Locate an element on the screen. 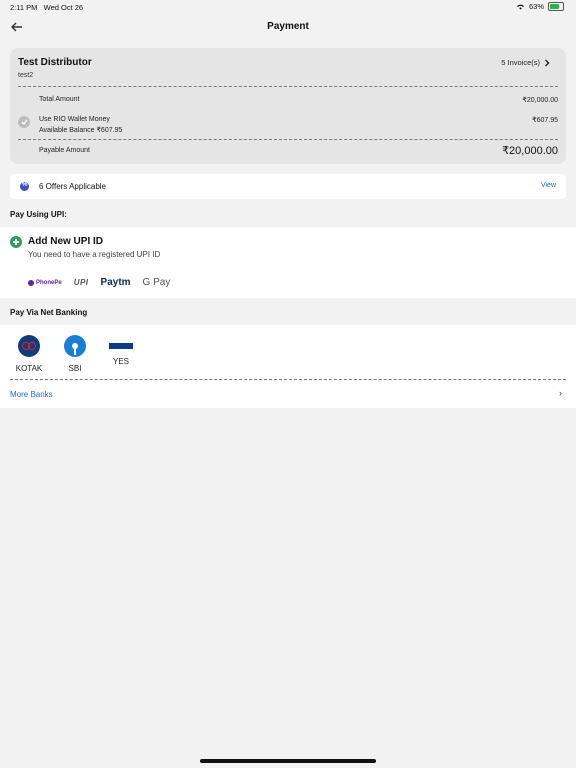  add-circle-icon is located at coordinates (16, 242).